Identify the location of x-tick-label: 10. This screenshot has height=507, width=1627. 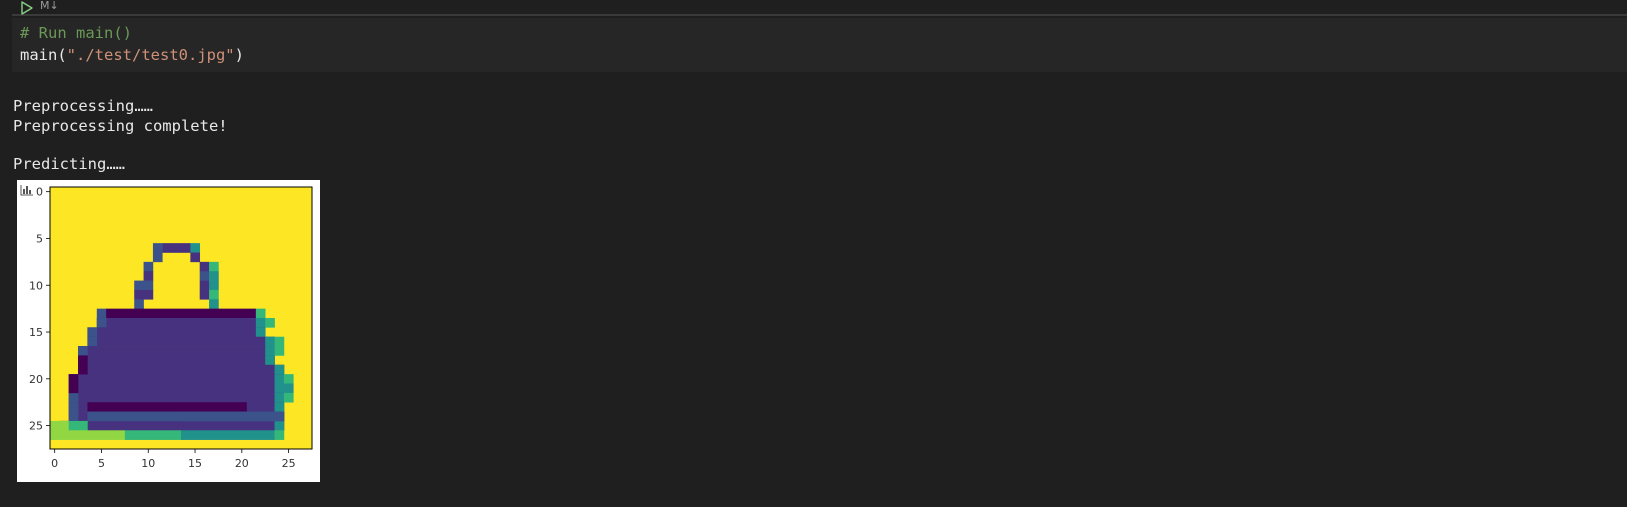
(148, 463).